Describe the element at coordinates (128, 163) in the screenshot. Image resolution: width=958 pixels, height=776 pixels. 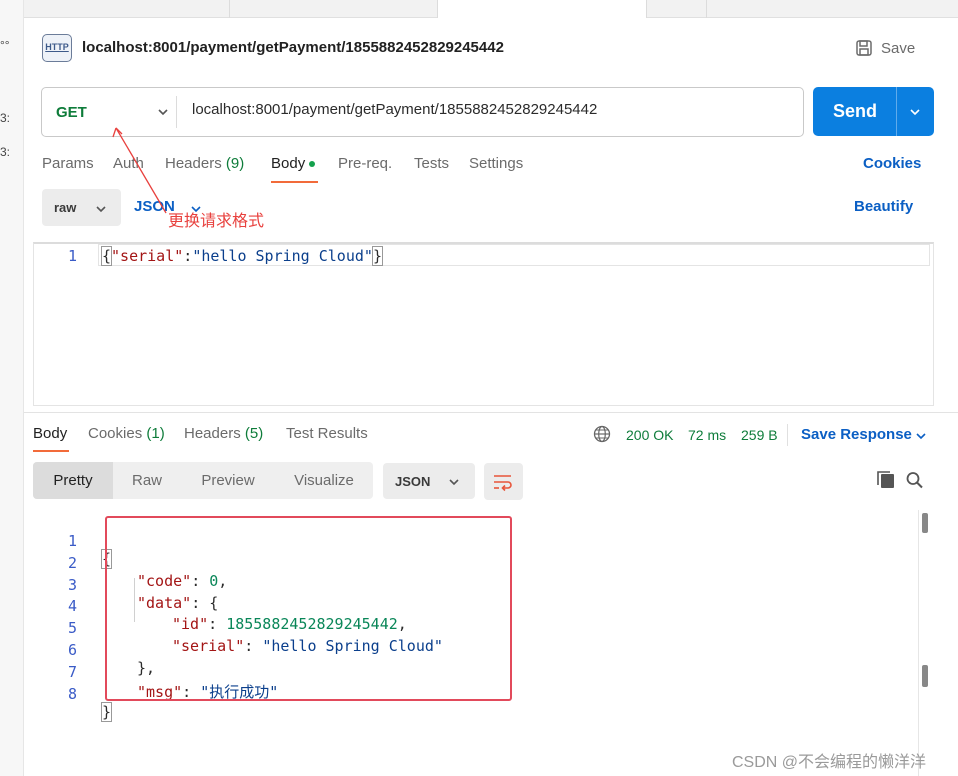
I see `tab-auth: Auth` at that location.